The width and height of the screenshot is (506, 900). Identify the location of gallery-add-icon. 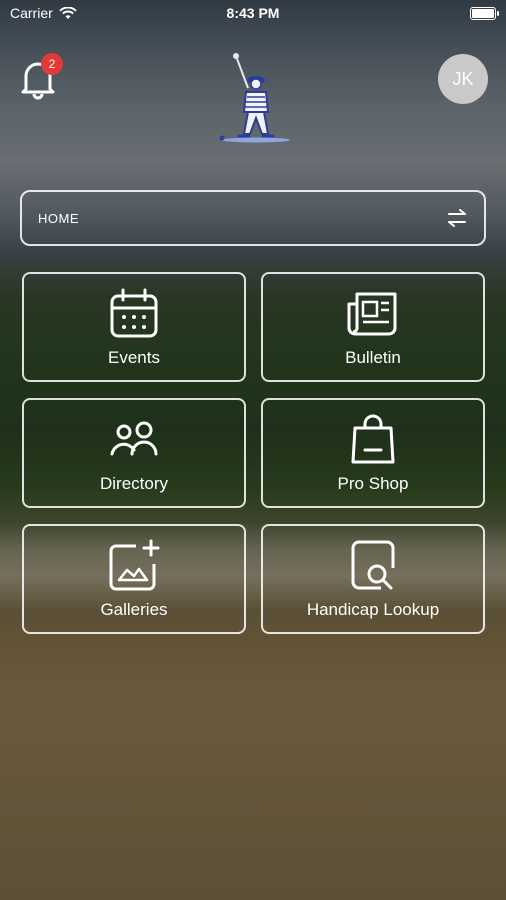
(134, 565).